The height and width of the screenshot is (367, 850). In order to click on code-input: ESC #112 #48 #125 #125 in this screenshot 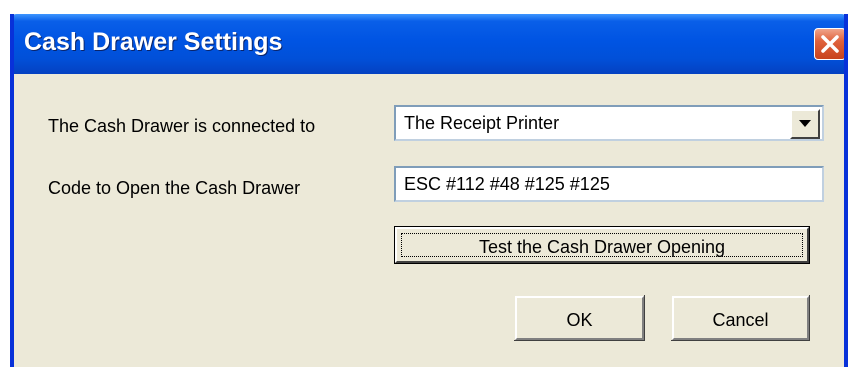, I will do `click(609, 184)`.